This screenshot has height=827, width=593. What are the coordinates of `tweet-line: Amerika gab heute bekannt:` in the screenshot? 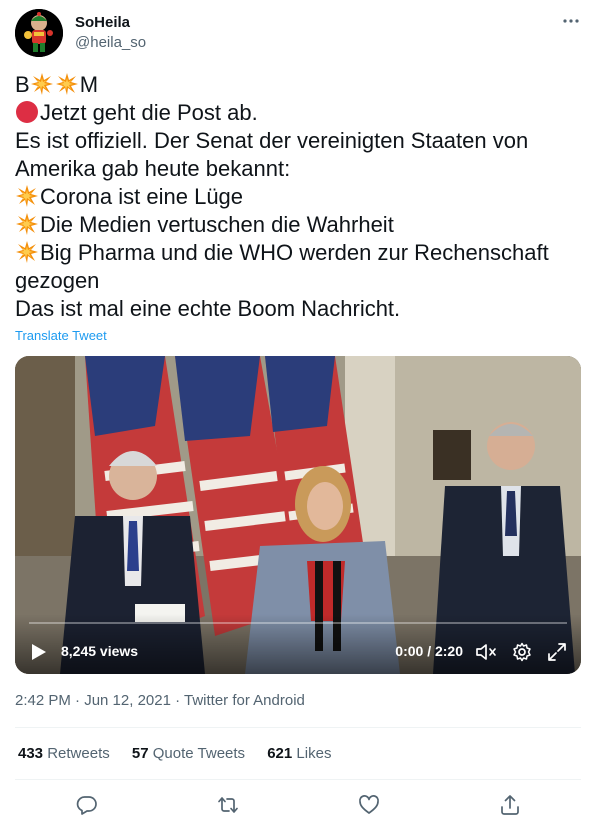 It's located at (153, 168).